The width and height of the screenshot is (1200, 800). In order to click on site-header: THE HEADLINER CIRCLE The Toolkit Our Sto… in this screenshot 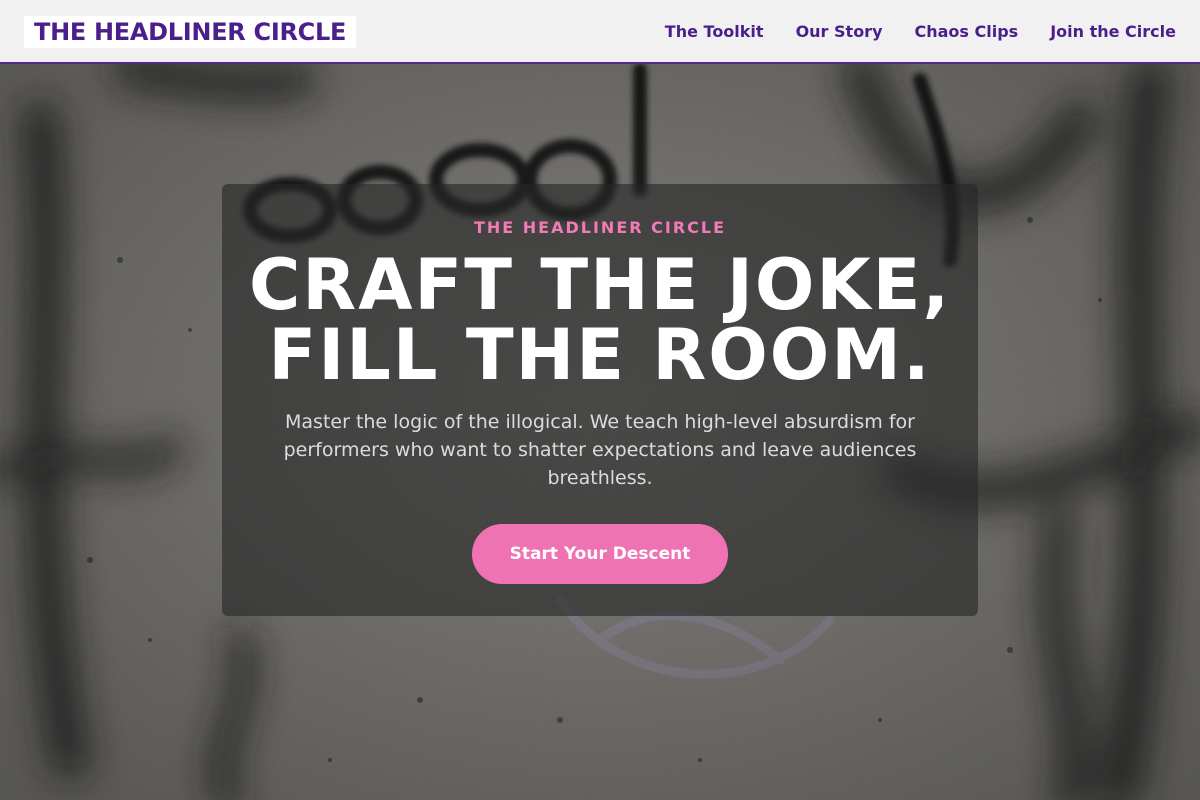, I will do `click(600, 32)`.